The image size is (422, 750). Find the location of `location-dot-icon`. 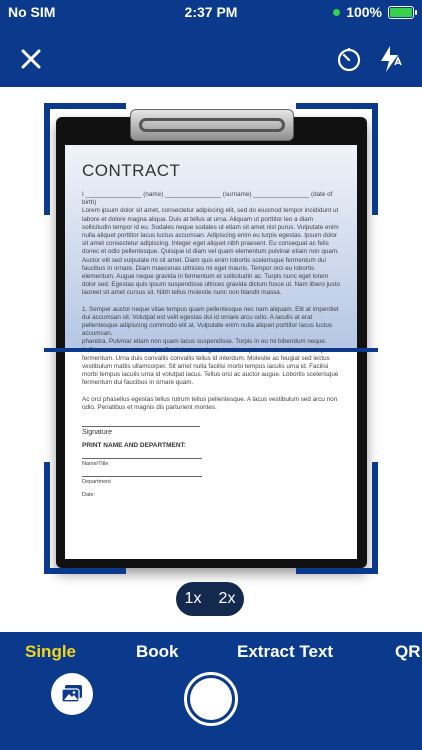

location-dot-icon is located at coordinates (337, 12).